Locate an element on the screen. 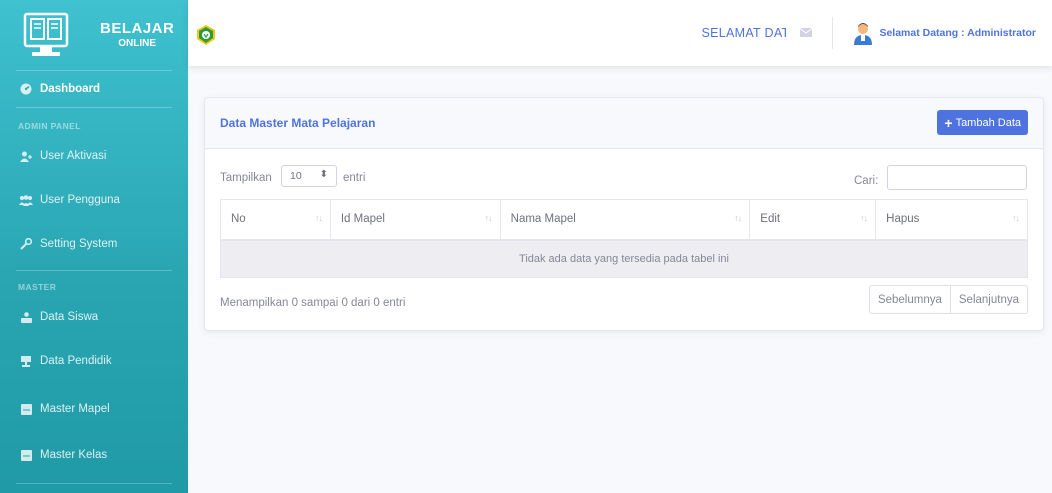  sidebar-item-master-mapel: Master Mapel is located at coordinates (94, 409).